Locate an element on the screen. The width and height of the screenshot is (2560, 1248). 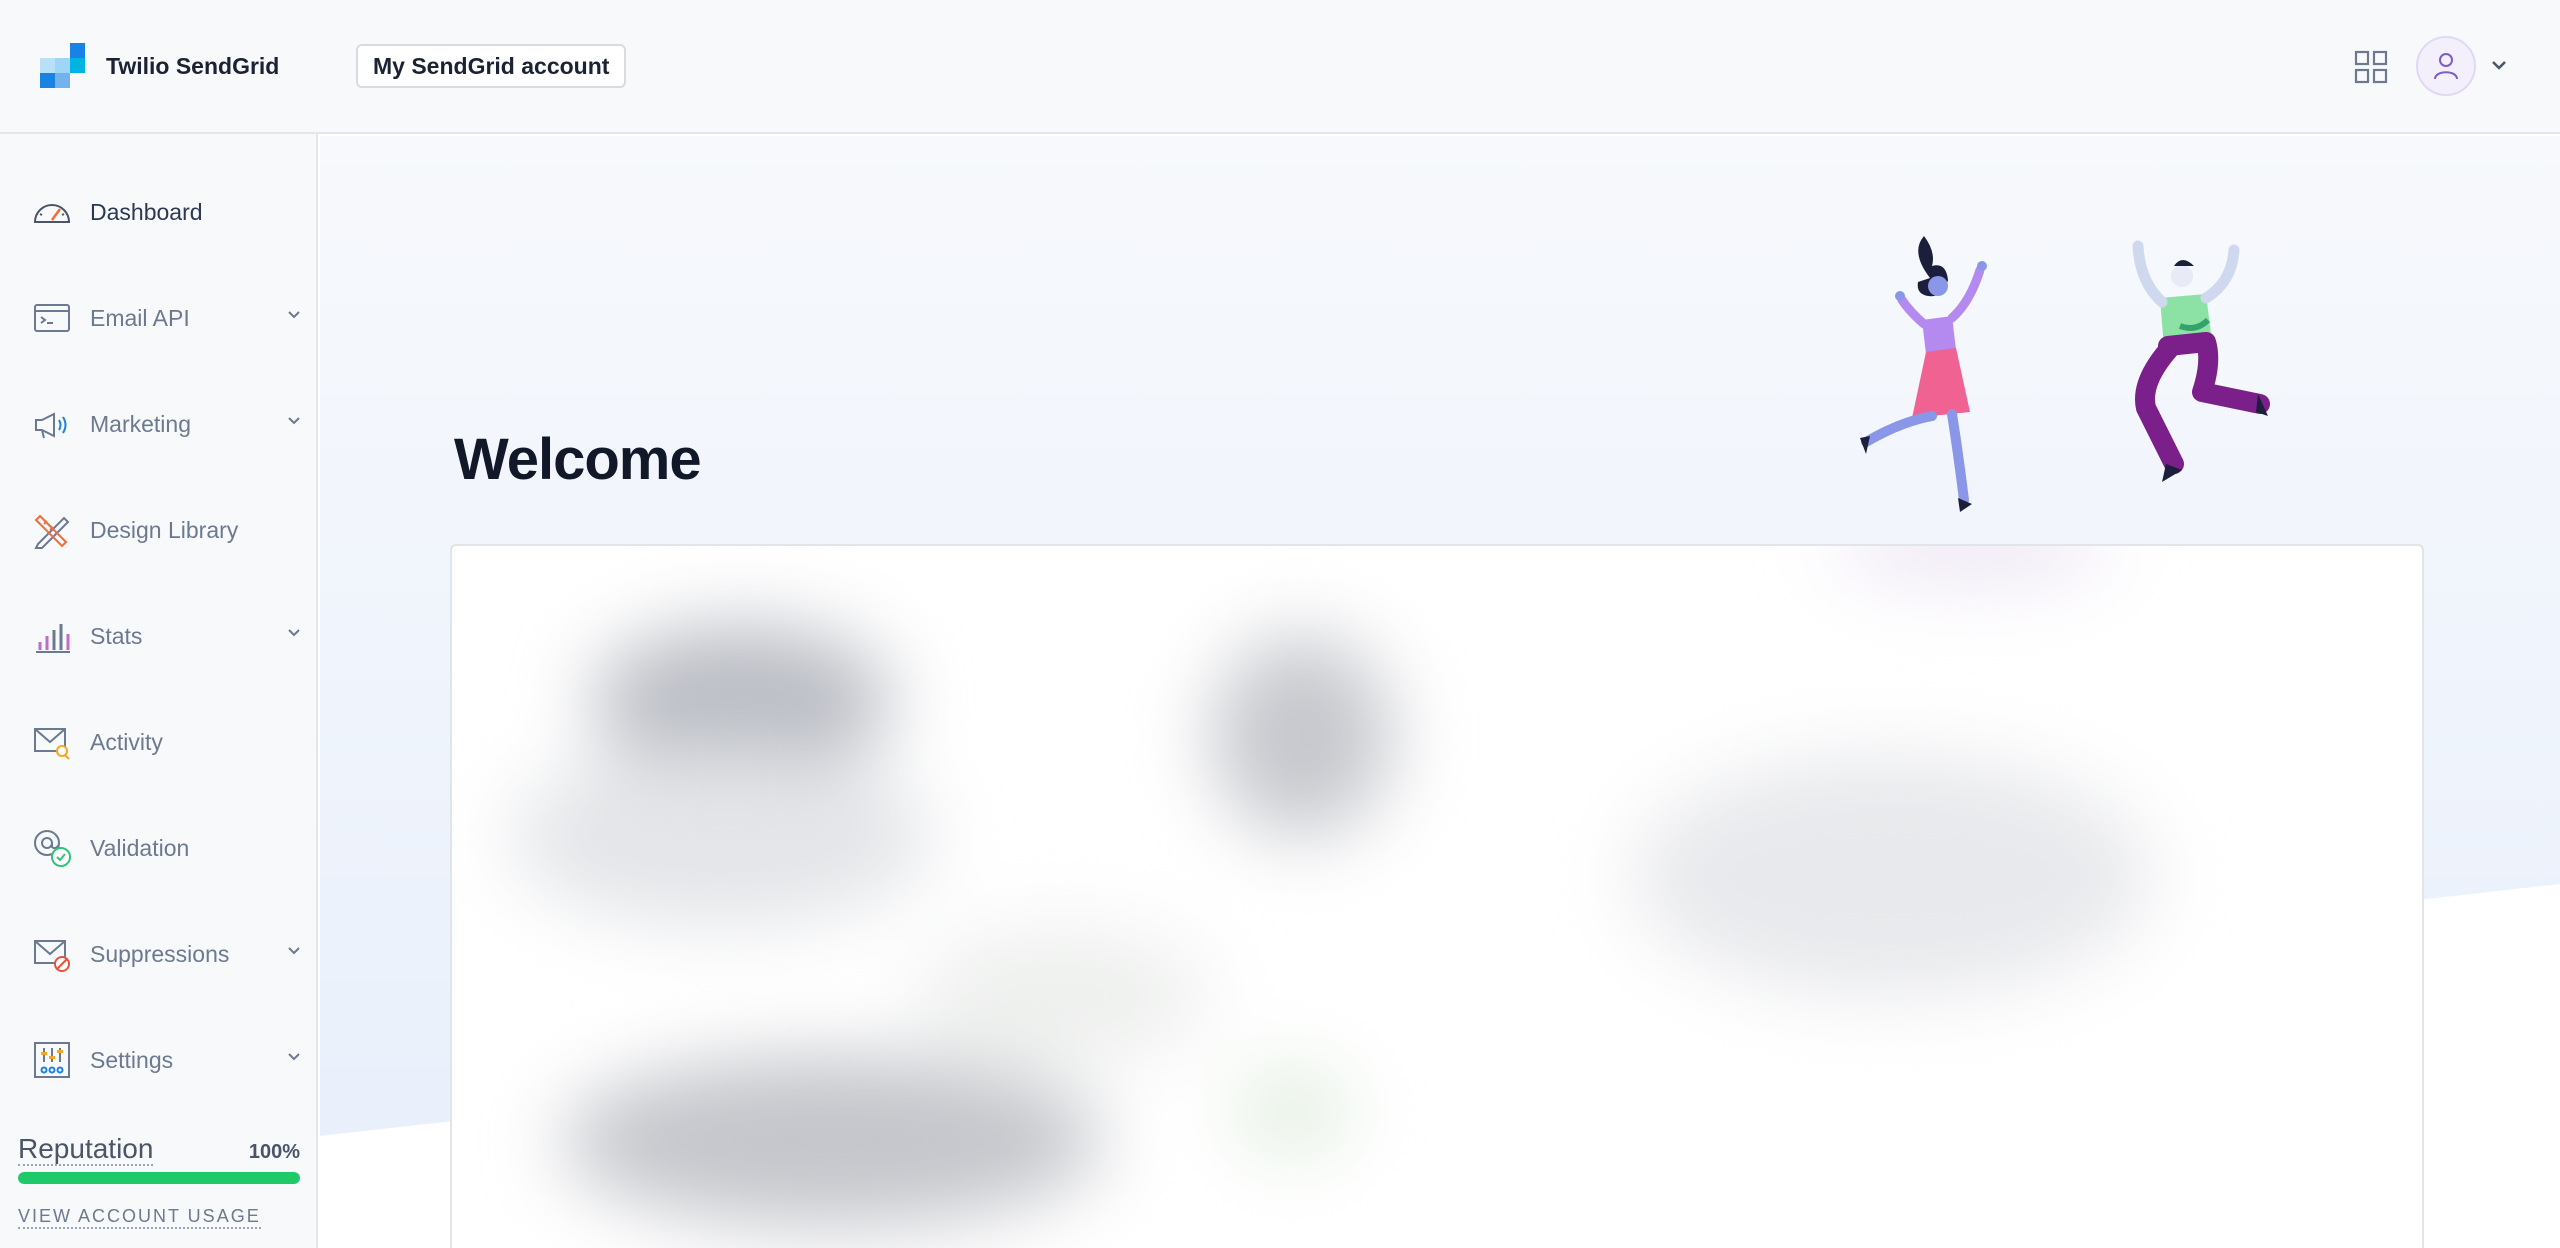
sidebar-item-email-api: Email API is located at coordinates (158, 318).